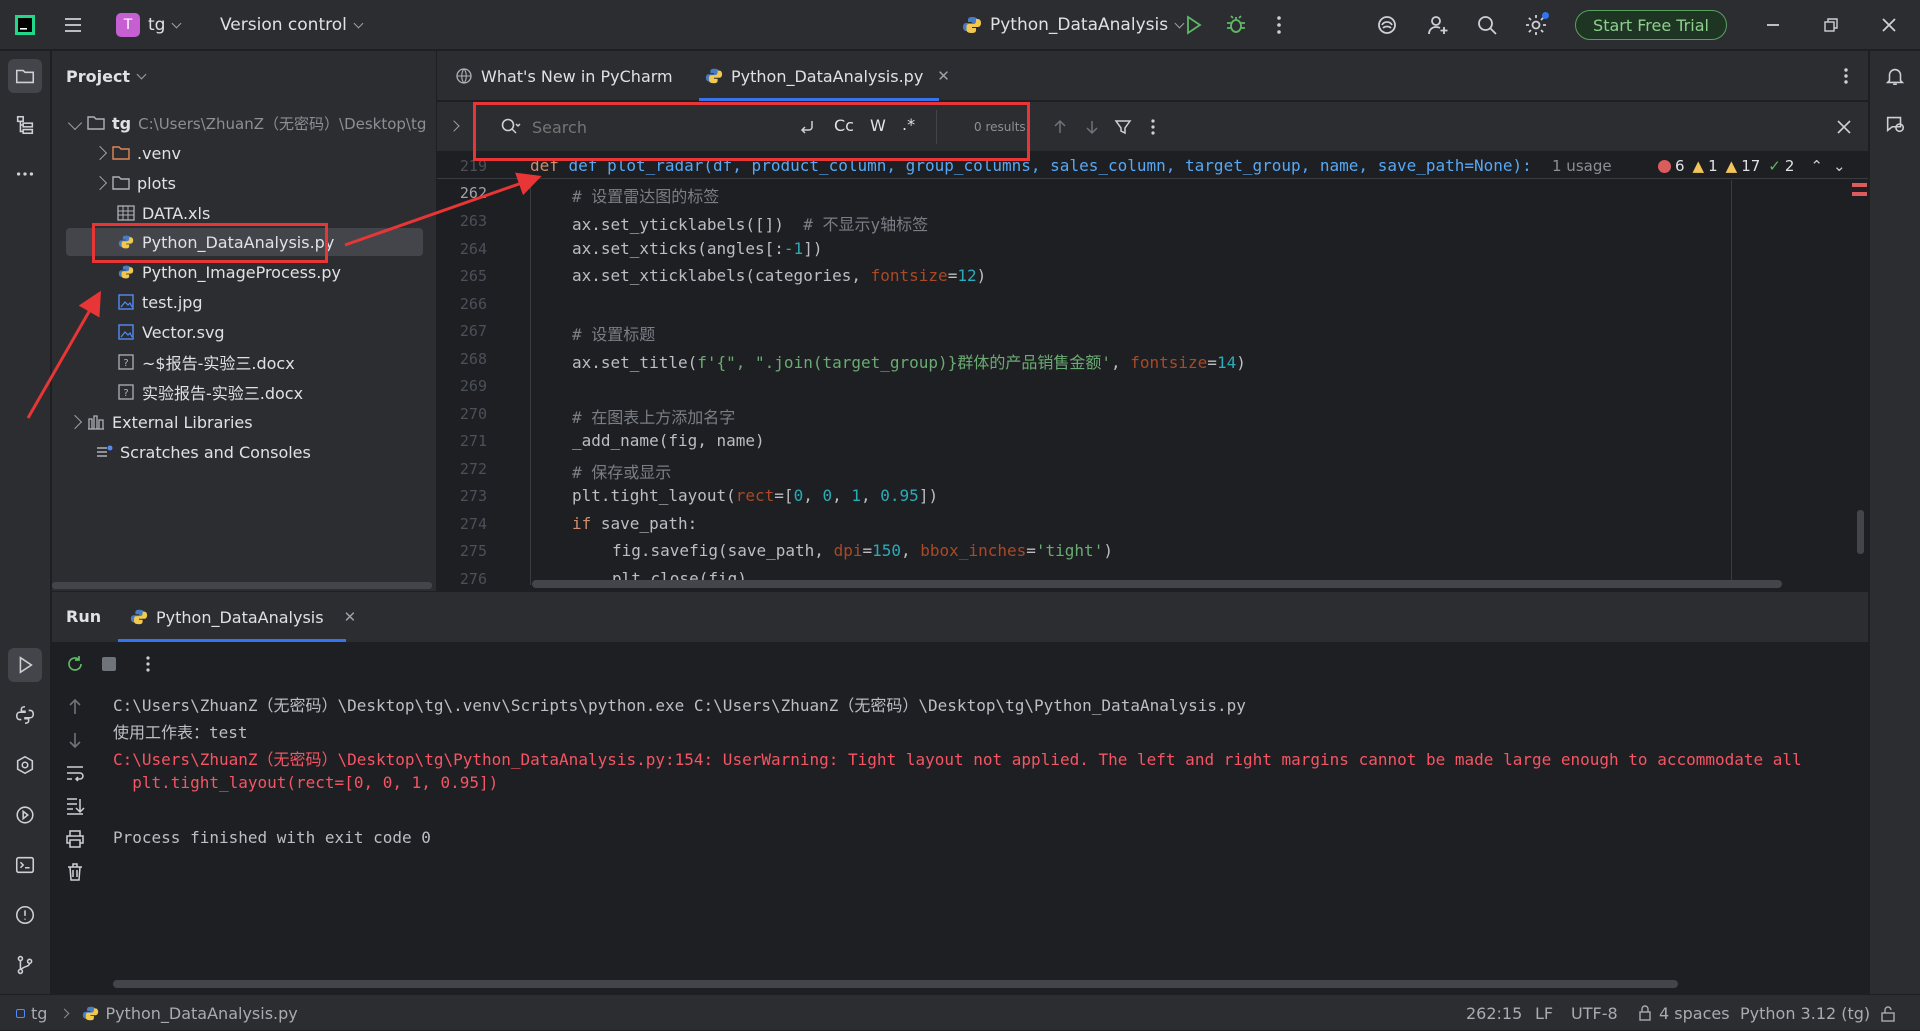 This screenshot has width=1920, height=1031. Describe the element at coordinates (121, 183) in the screenshot. I see `folder-icon` at that location.